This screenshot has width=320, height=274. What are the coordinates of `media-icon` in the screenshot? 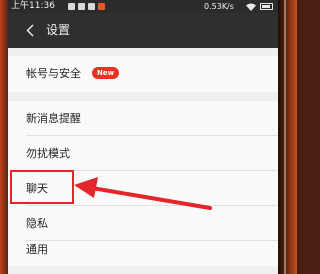 It's located at (81, 6).